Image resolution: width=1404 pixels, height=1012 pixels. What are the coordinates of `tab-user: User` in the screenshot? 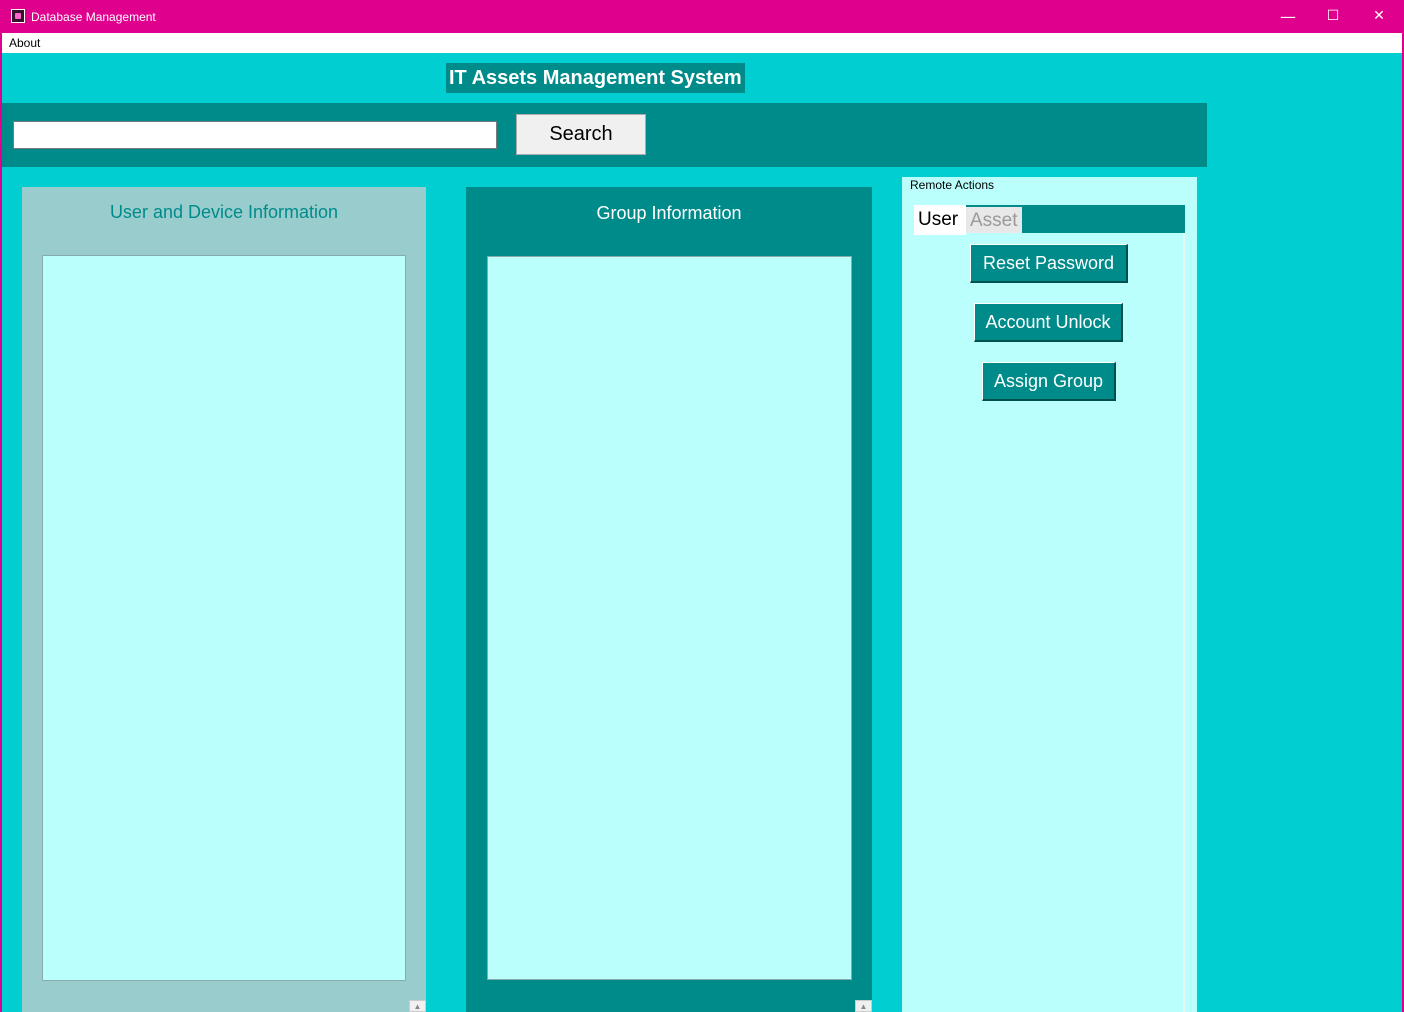 It's located at (940, 220).